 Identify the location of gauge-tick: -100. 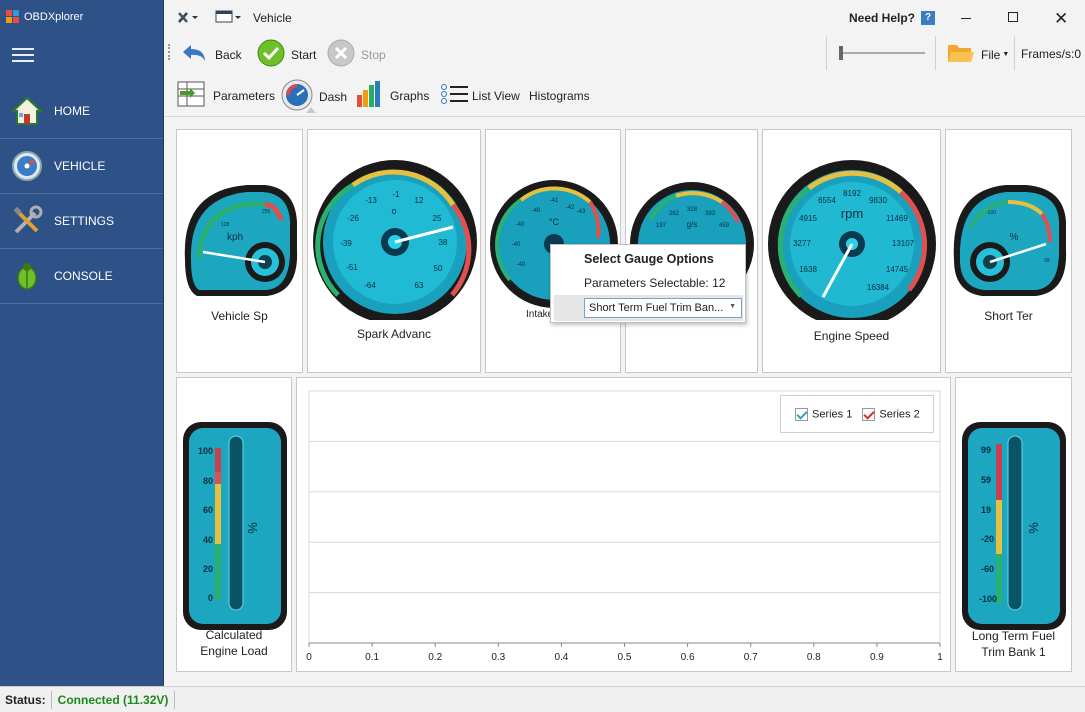
(991, 213).